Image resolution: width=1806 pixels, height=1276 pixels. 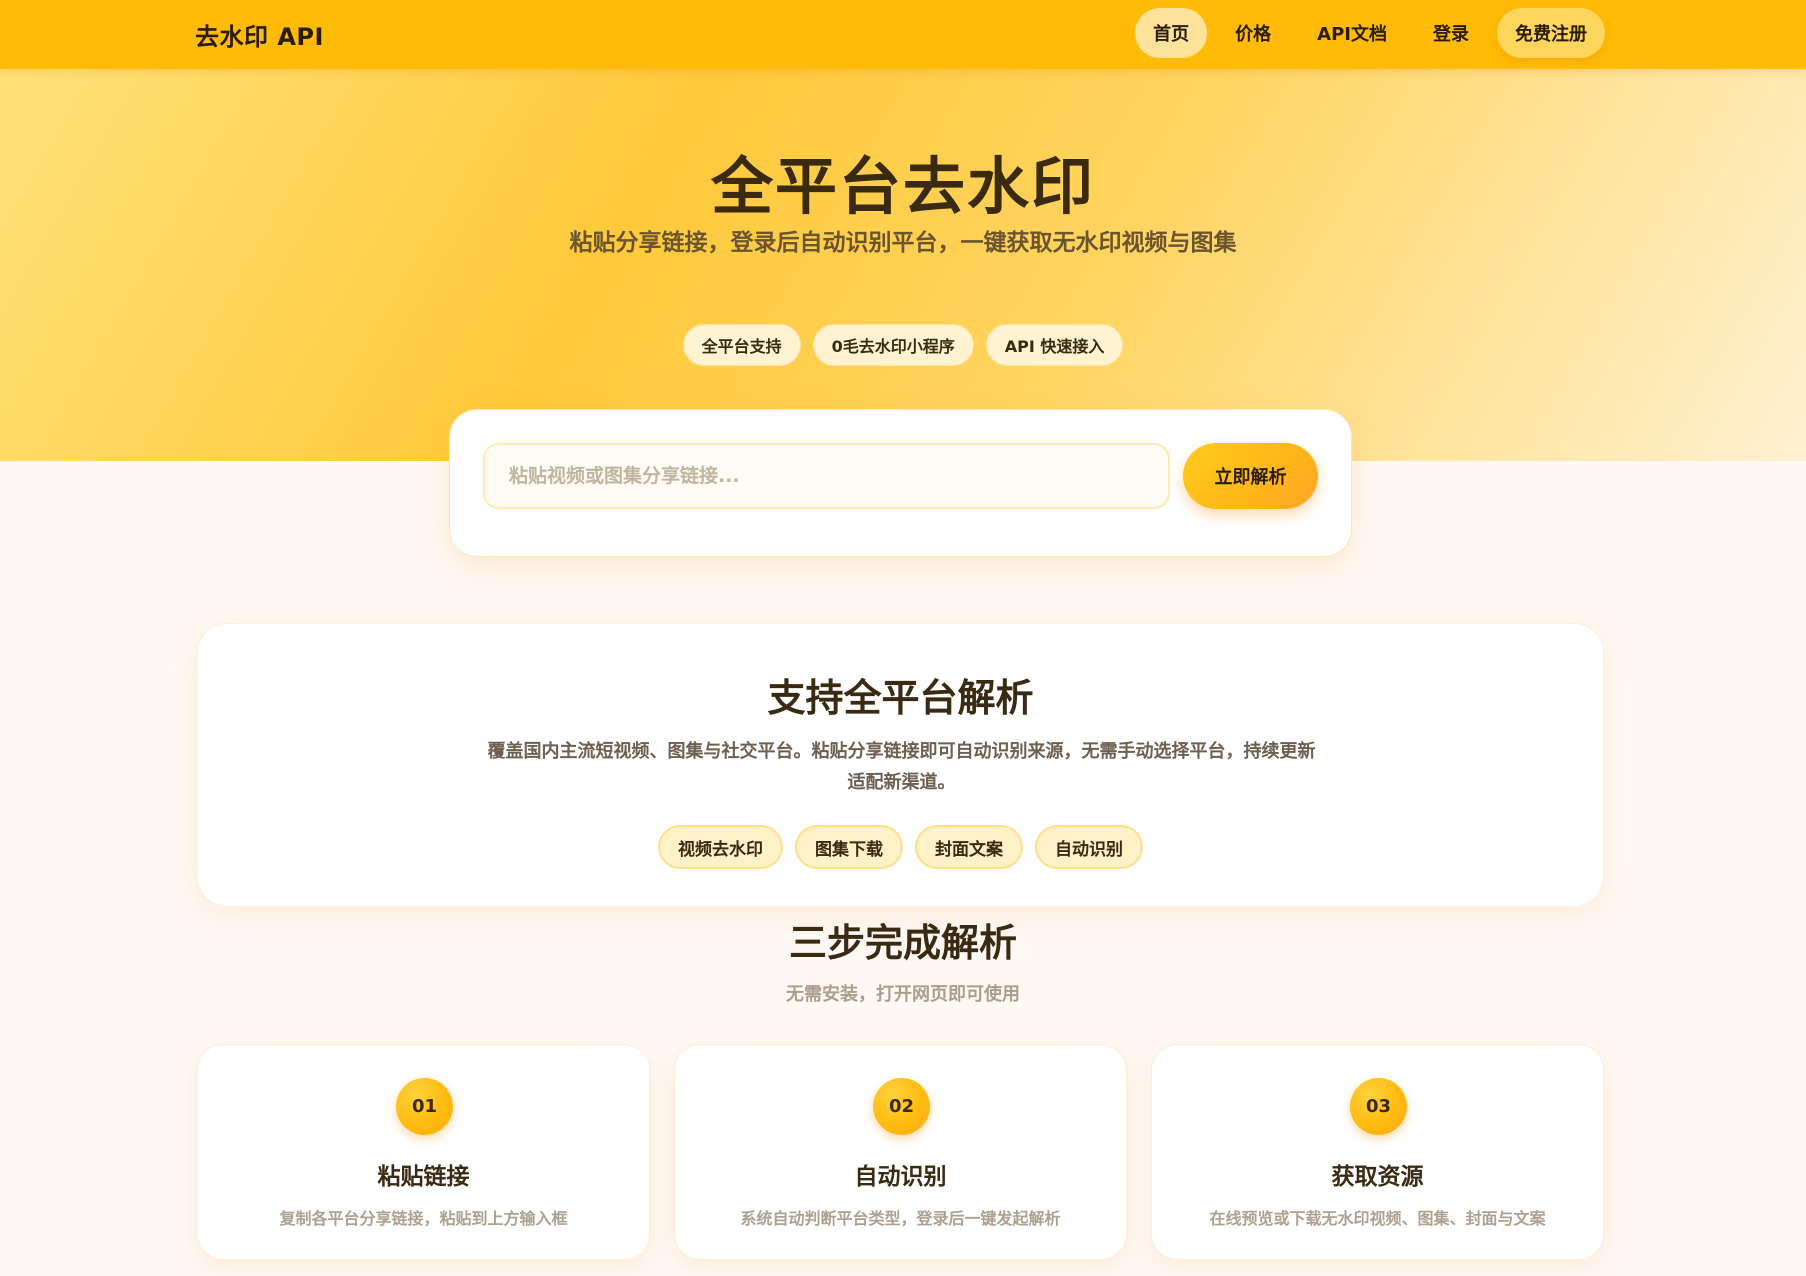 I want to click on nav-api-docs-link: API文档, so click(x=1352, y=33).